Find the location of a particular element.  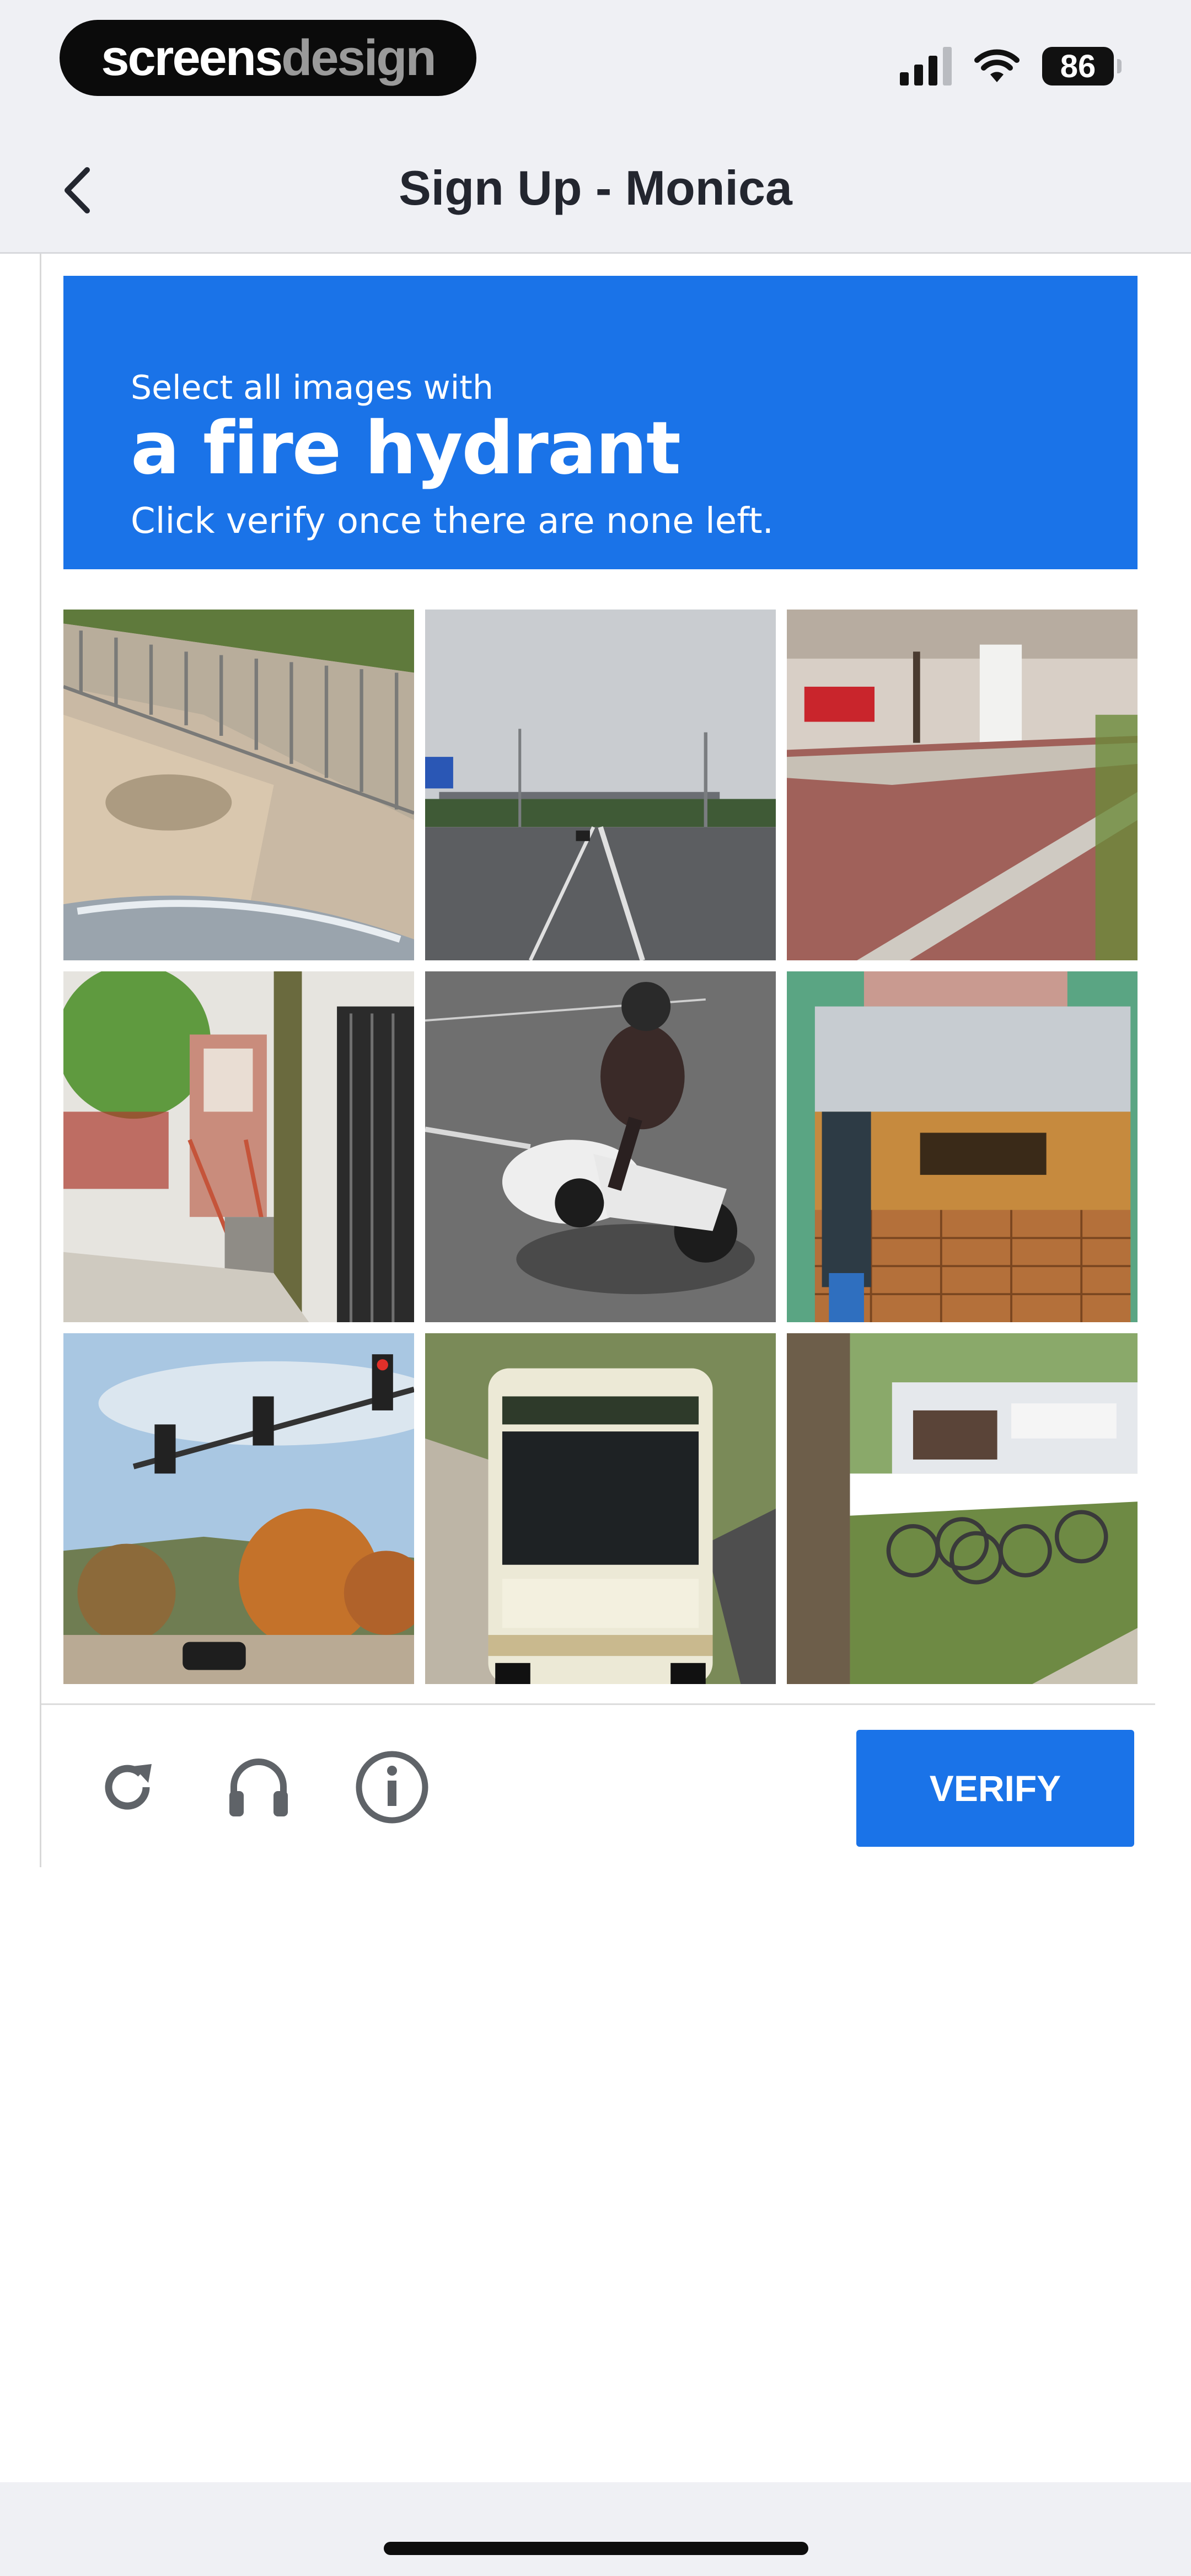

signal-icon is located at coordinates (926, 66).